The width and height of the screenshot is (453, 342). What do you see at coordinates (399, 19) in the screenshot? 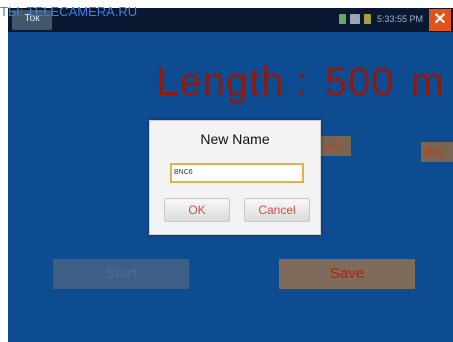
I see `clock-text: 5:33:55 PM` at bounding box center [399, 19].